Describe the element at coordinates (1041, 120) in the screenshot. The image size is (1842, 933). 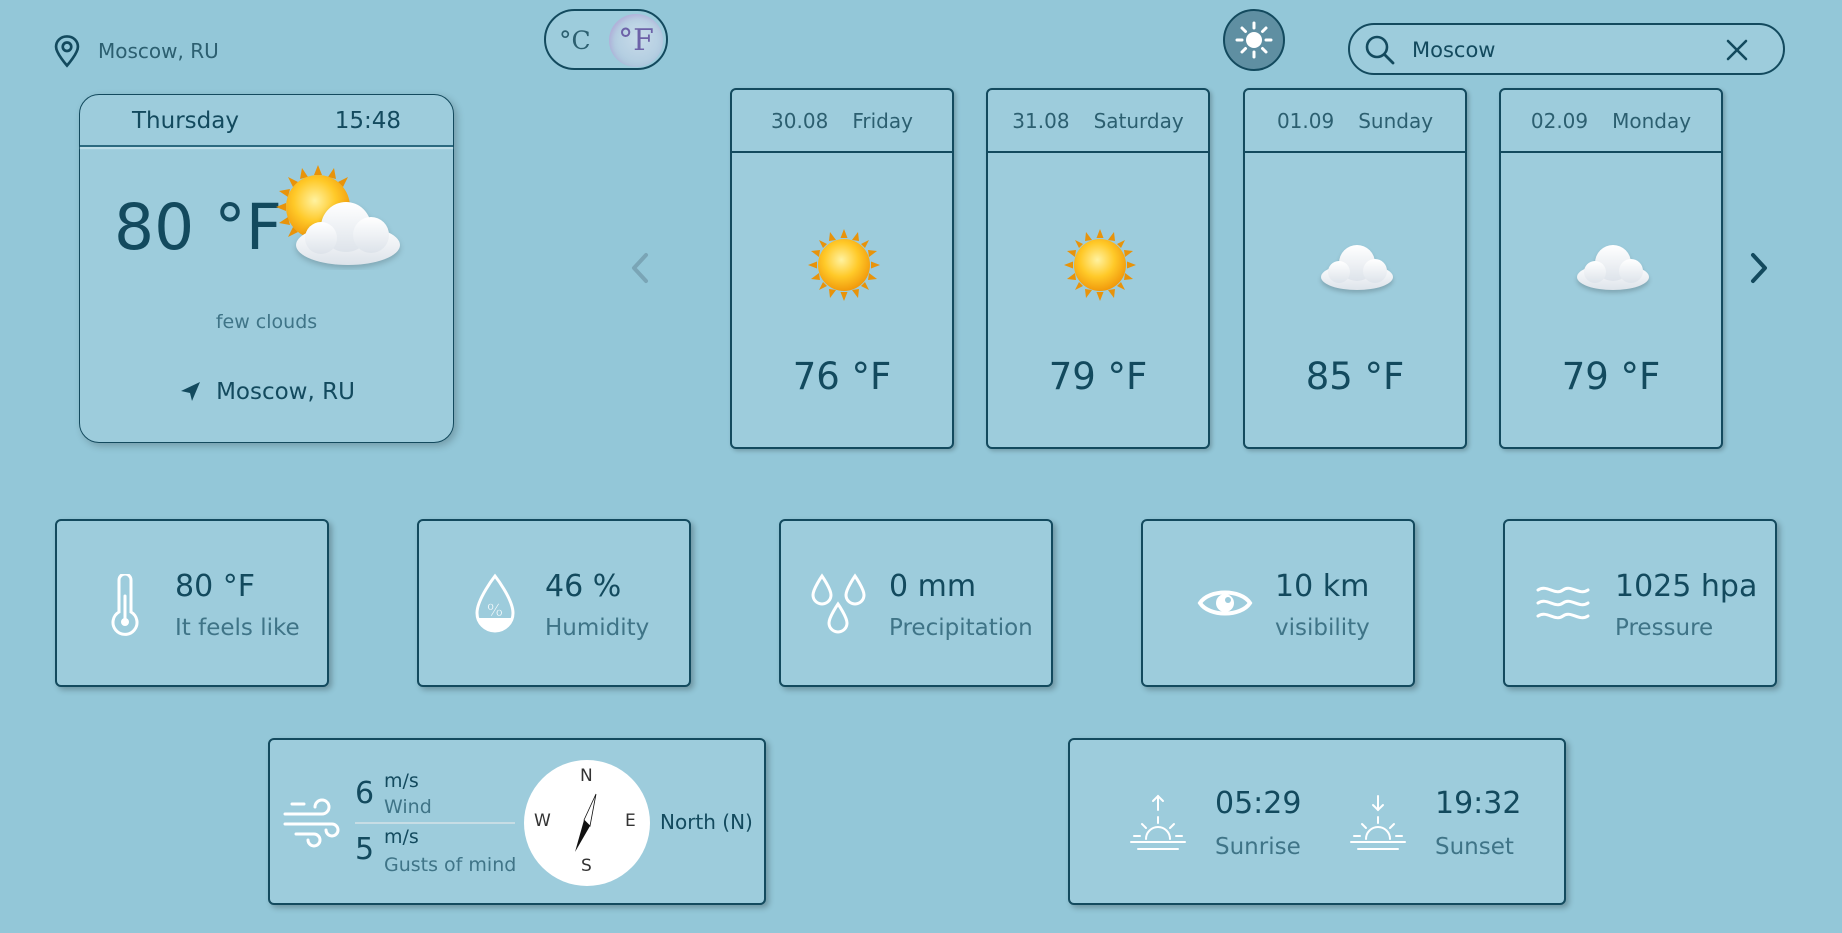
I see `forecast-date: 31.08` at that location.